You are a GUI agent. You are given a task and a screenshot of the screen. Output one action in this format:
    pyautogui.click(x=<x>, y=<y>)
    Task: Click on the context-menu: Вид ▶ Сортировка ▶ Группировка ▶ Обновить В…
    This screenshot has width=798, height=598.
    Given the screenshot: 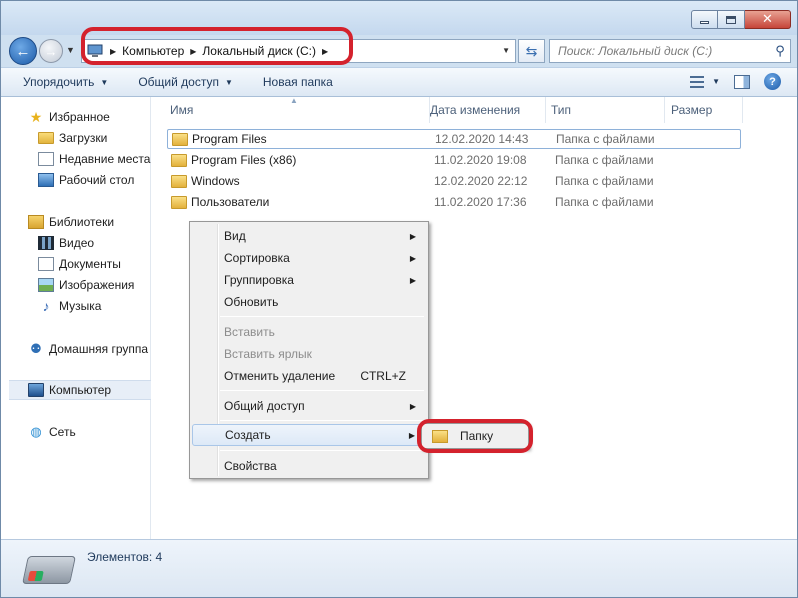 What is the action you would take?
    pyautogui.click(x=309, y=350)
    